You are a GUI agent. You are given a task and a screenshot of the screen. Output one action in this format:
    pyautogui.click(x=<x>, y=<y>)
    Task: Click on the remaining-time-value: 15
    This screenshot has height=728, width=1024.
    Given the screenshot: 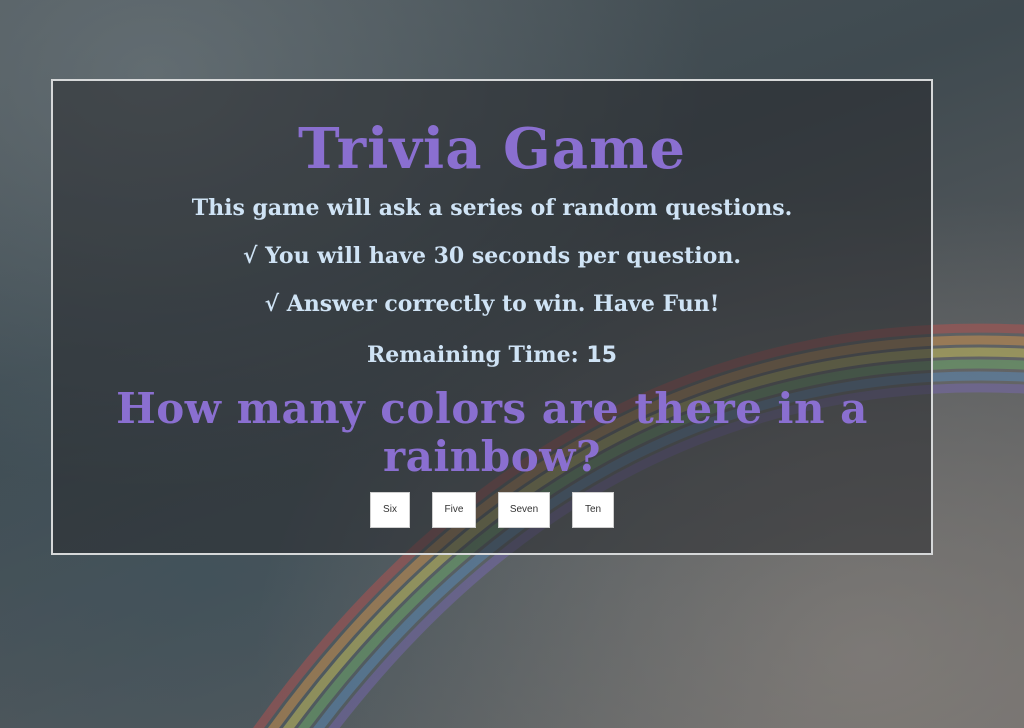 What is the action you would take?
    pyautogui.click(x=601, y=355)
    